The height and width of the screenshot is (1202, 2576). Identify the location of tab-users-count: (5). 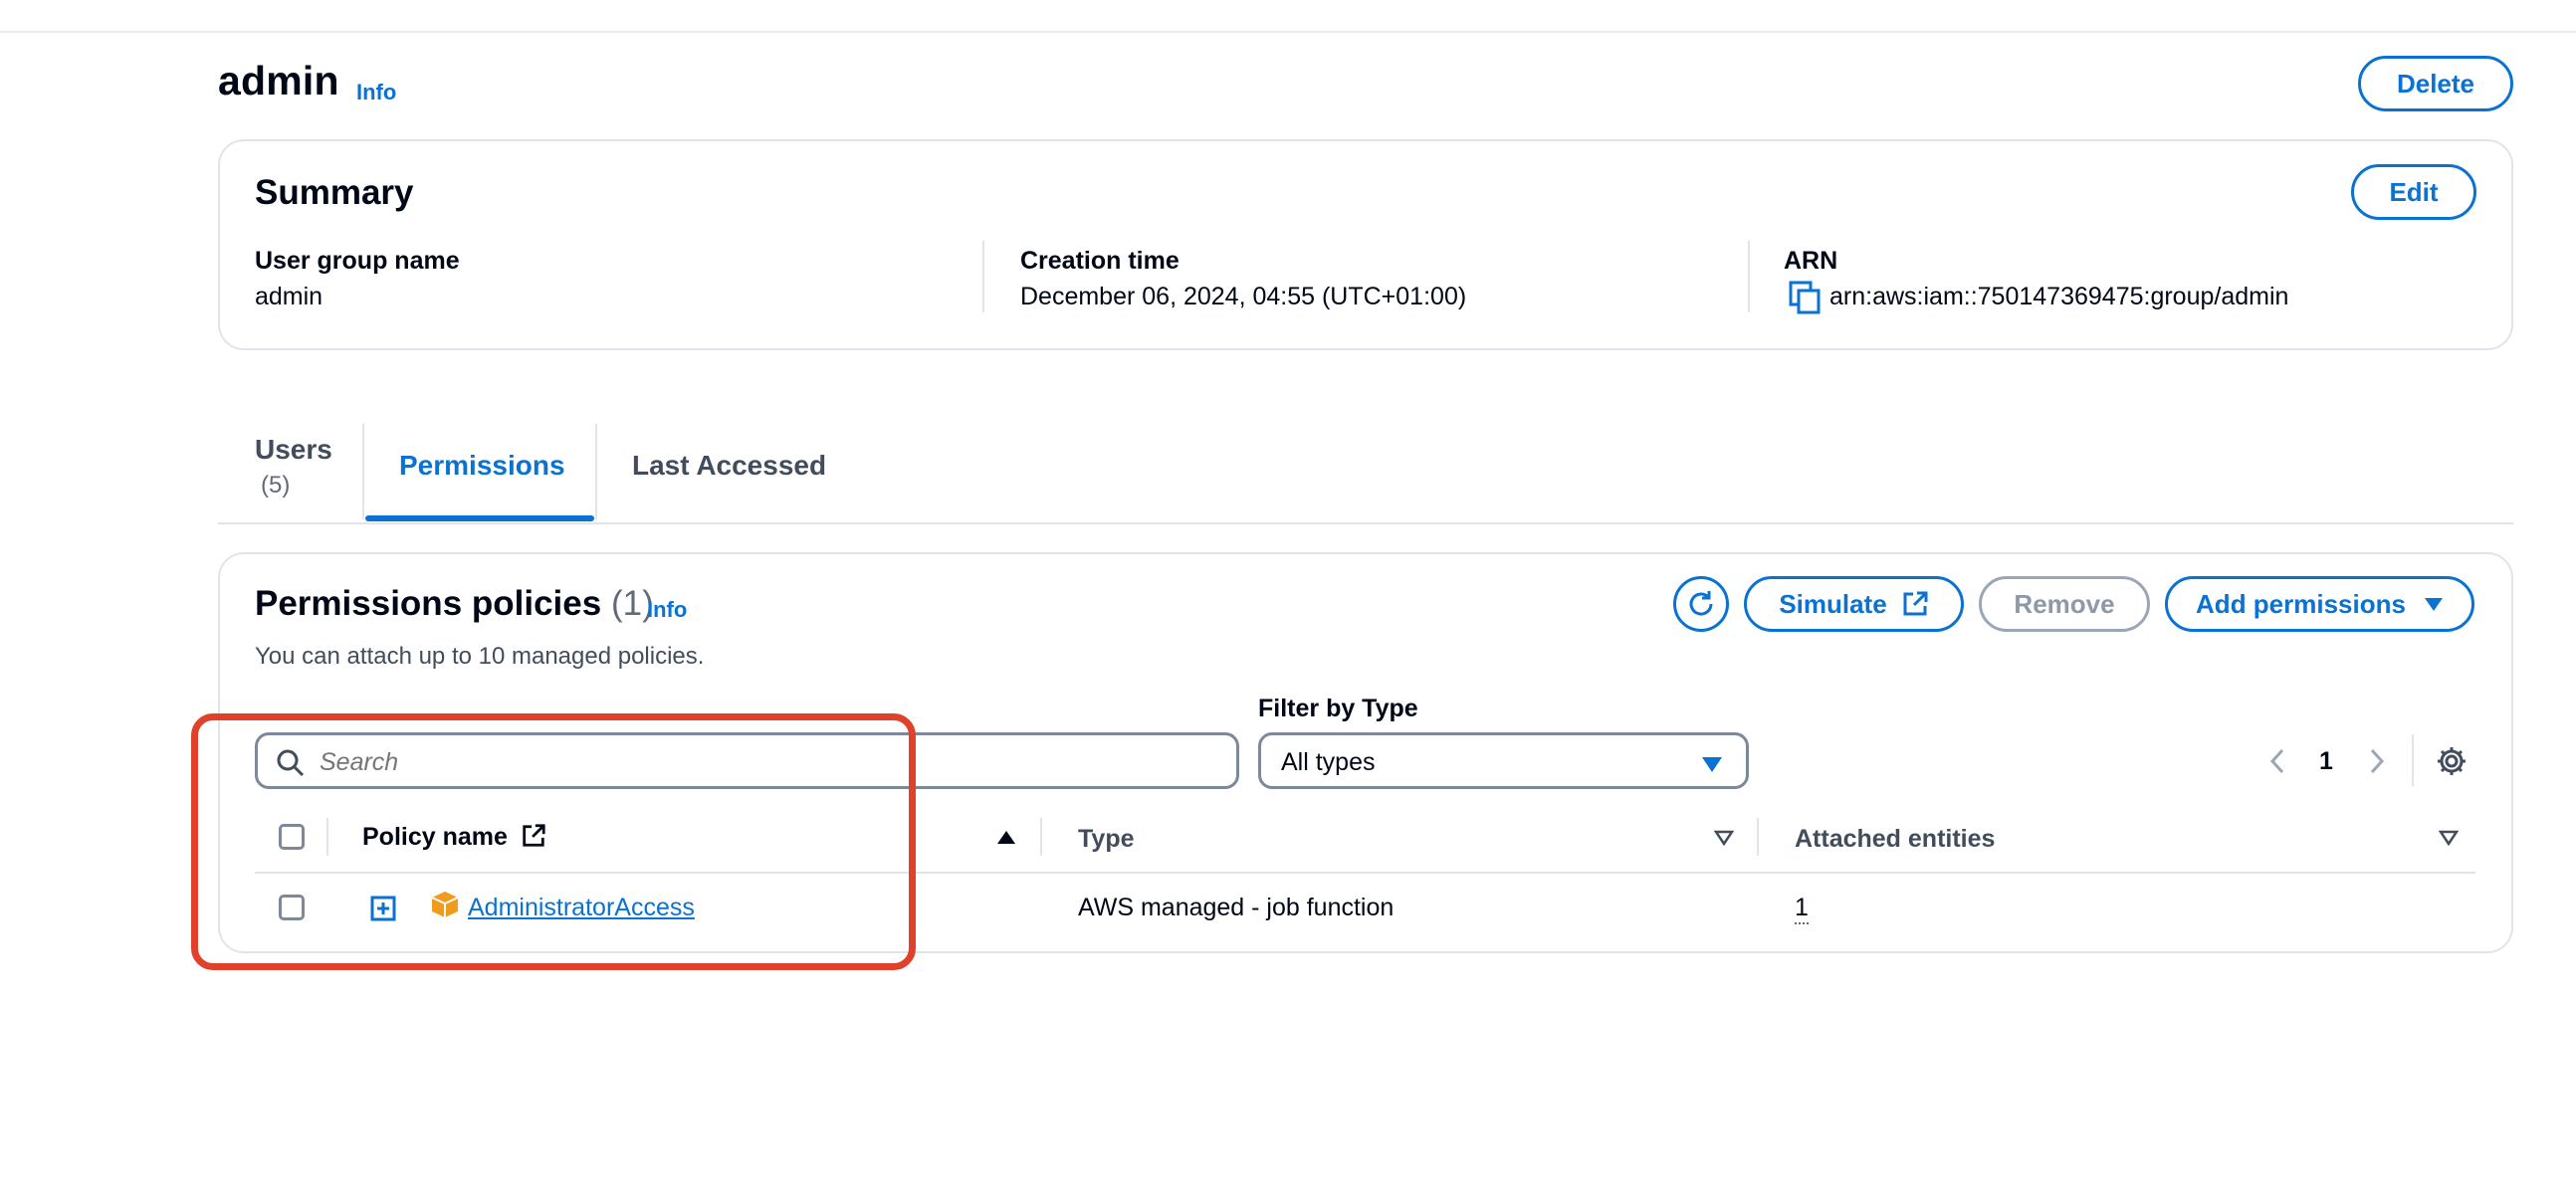
(276, 485).